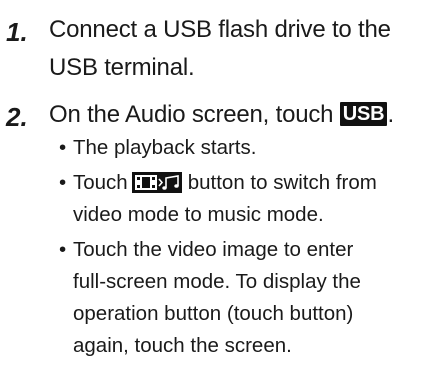 Image resolution: width=442 pixels, height=365 pixels. What do you see at coordinates (390, 114) in the screenshot?
I see `step-2-text-after: .` at bounding box center [390, 114].